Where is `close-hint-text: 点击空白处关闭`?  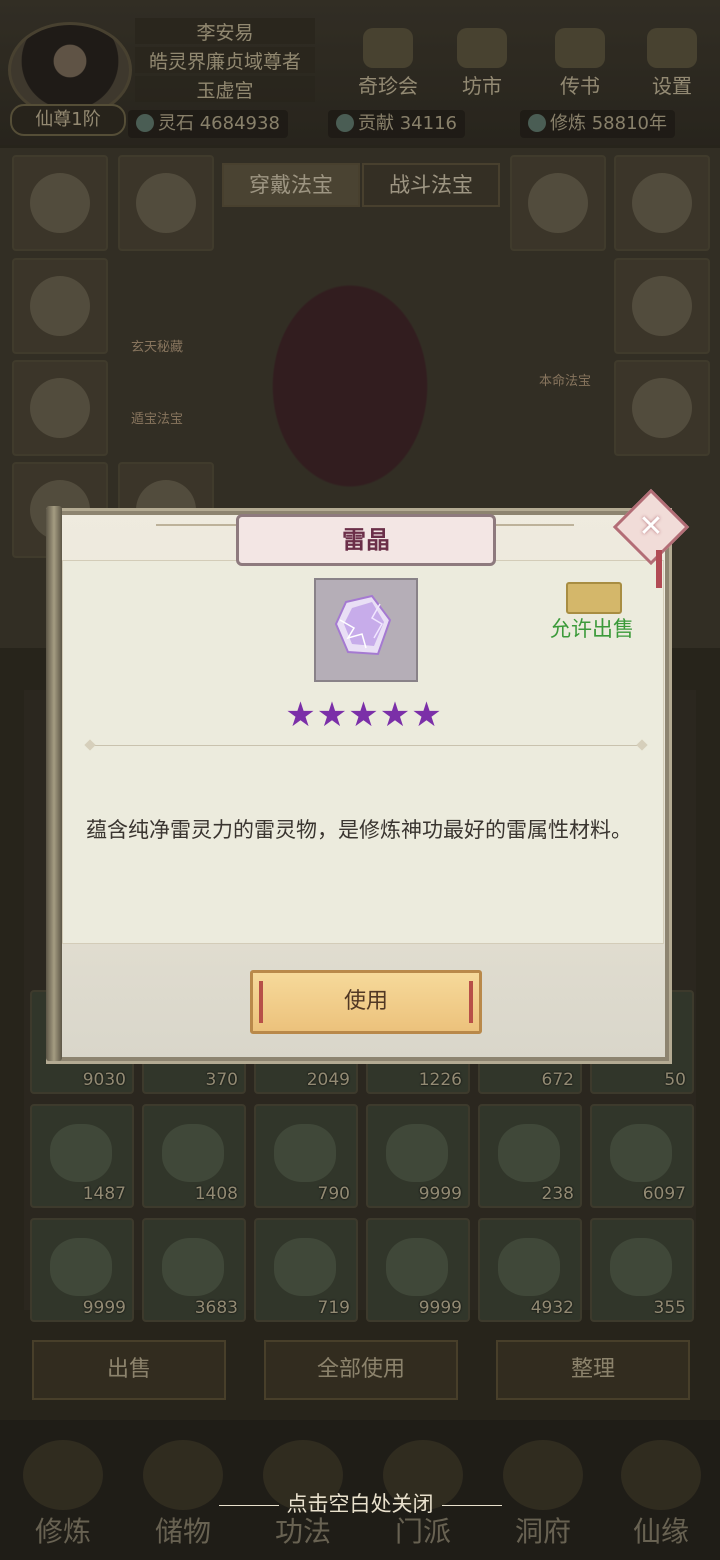 close-hint-text: 点击空白处关闭 is located at coordinates (360, 1504).